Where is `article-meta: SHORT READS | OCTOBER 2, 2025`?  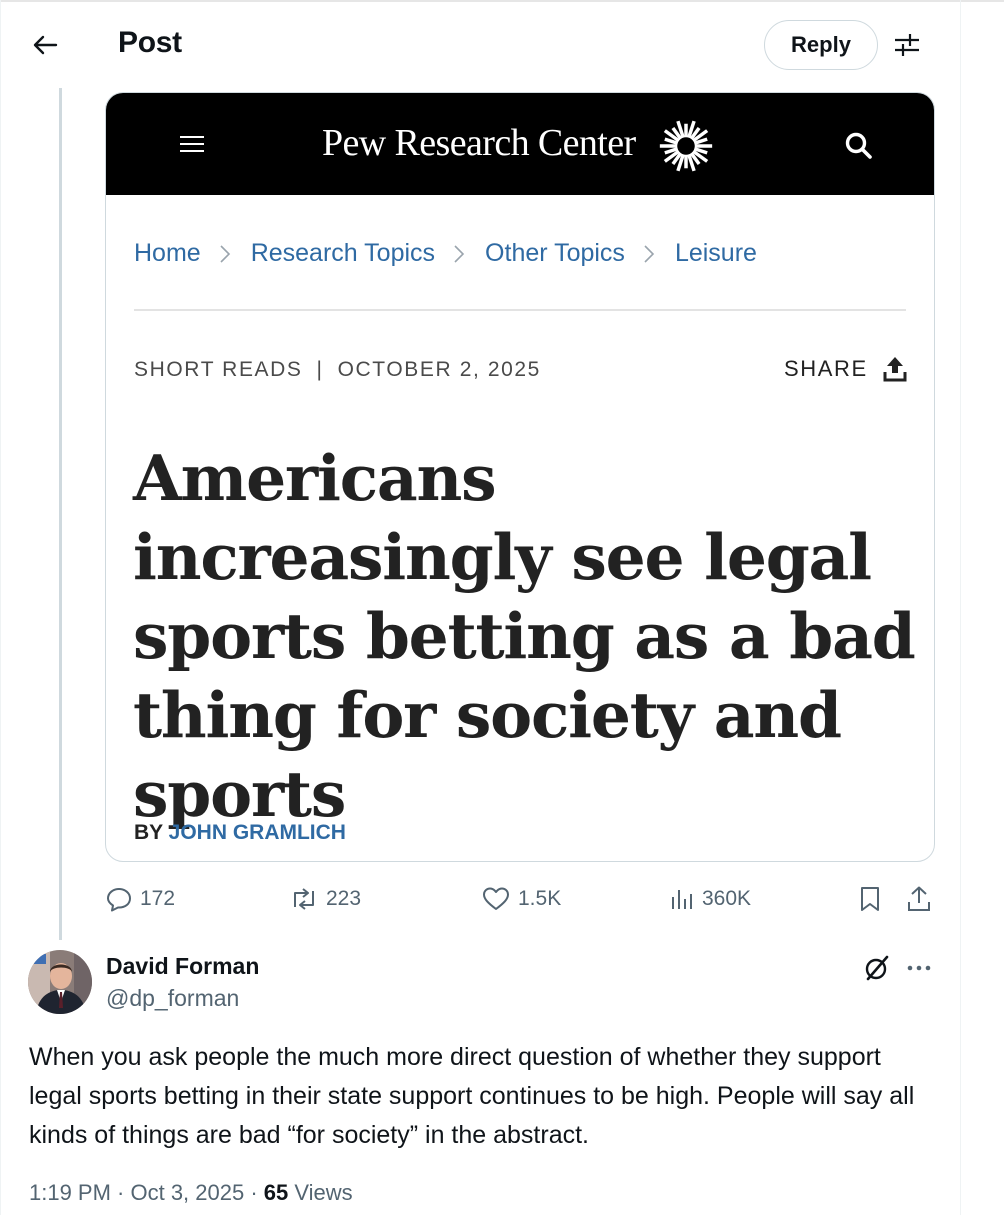 article-meta: SHORT READS | OCTOBER 2, 2025 is located at coordinates (337, 370).